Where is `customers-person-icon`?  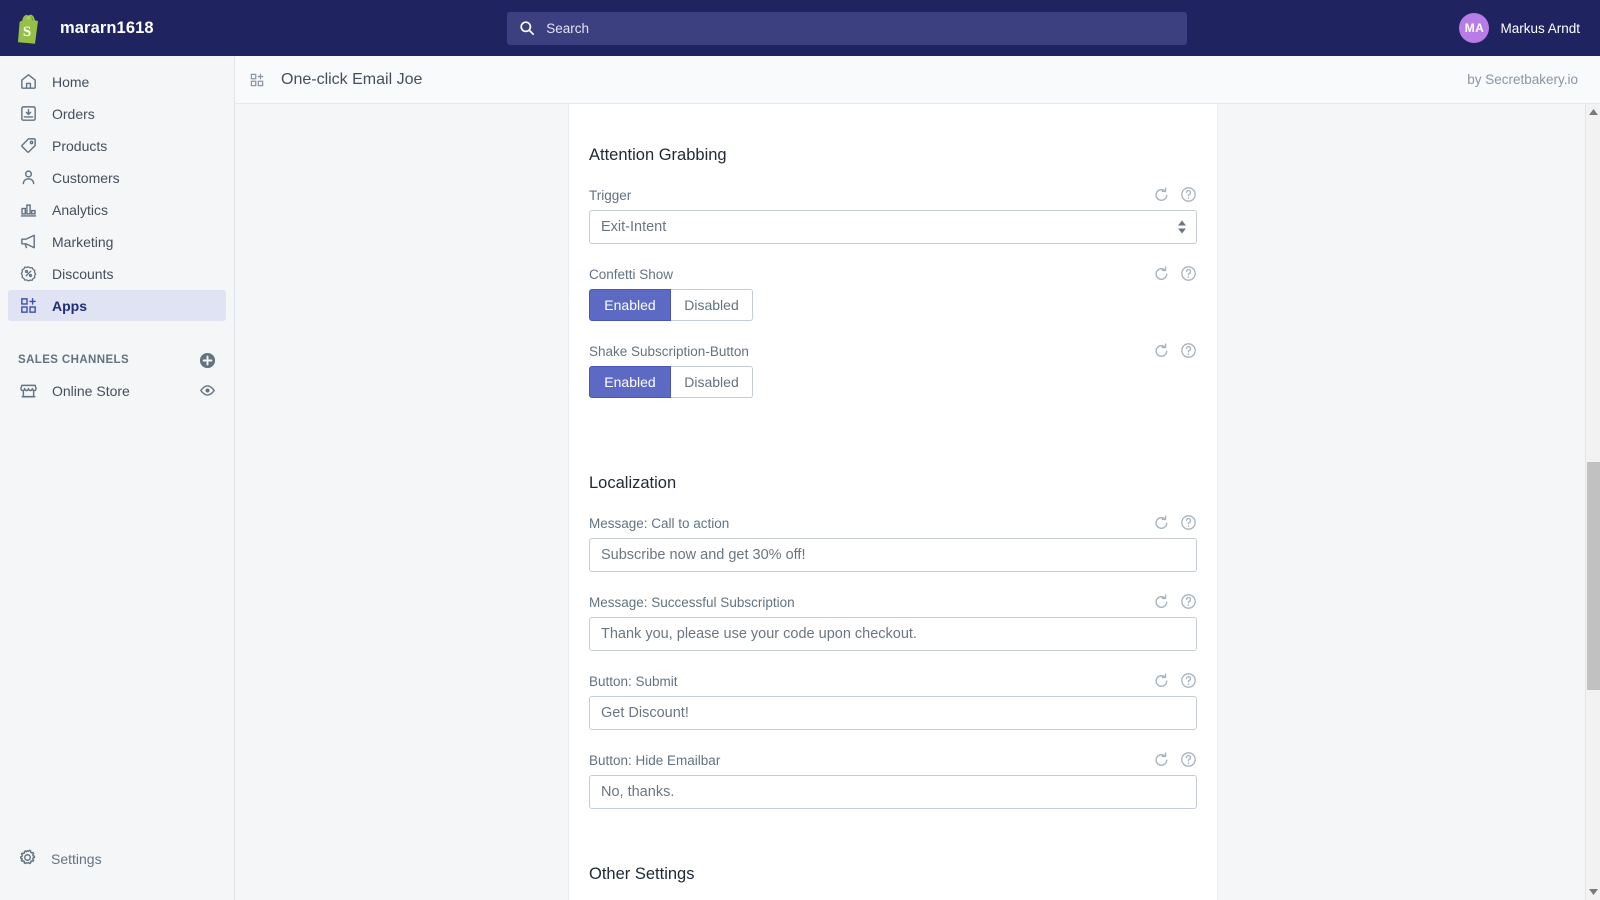
customers-person-icon is located at coordinates (28, 178).